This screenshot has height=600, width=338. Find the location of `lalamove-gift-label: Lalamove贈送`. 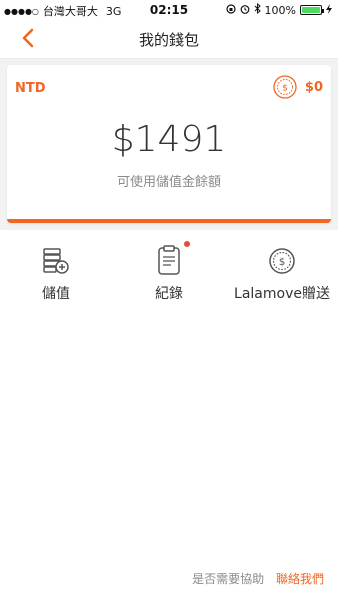

lalamove-gift-label: Lalamove贈送 is located at coordinates (282, 294).